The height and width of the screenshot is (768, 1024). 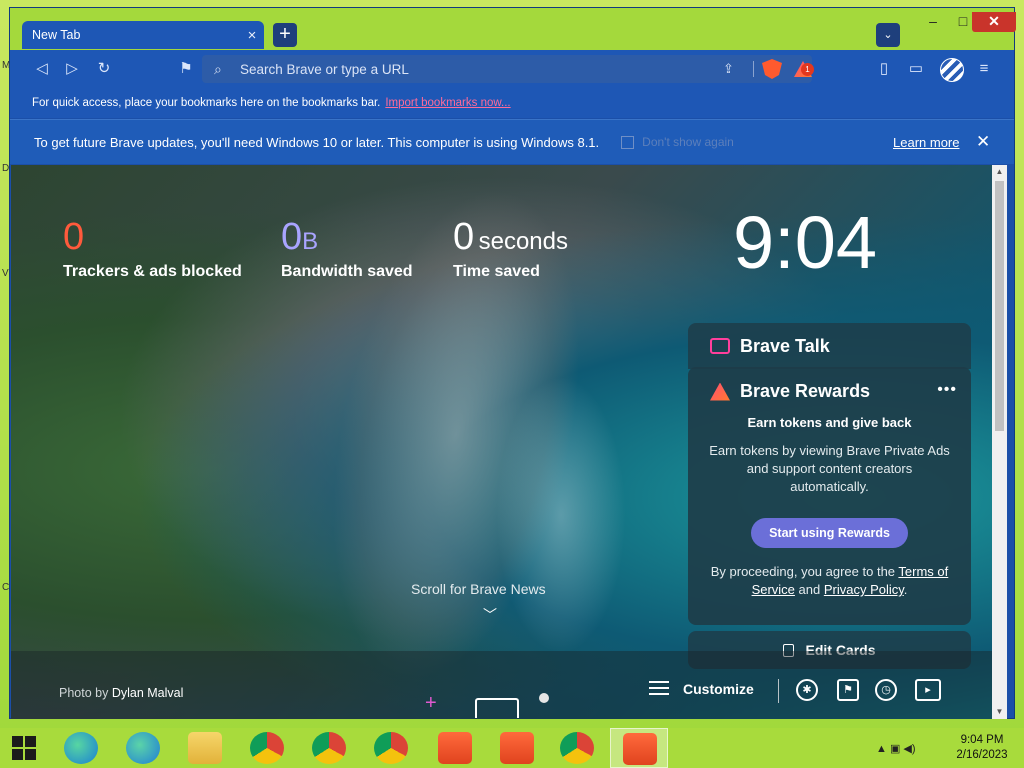 I want to click on stat-time-saved: 0 seconds Time saved, so click(x=510, y=249).